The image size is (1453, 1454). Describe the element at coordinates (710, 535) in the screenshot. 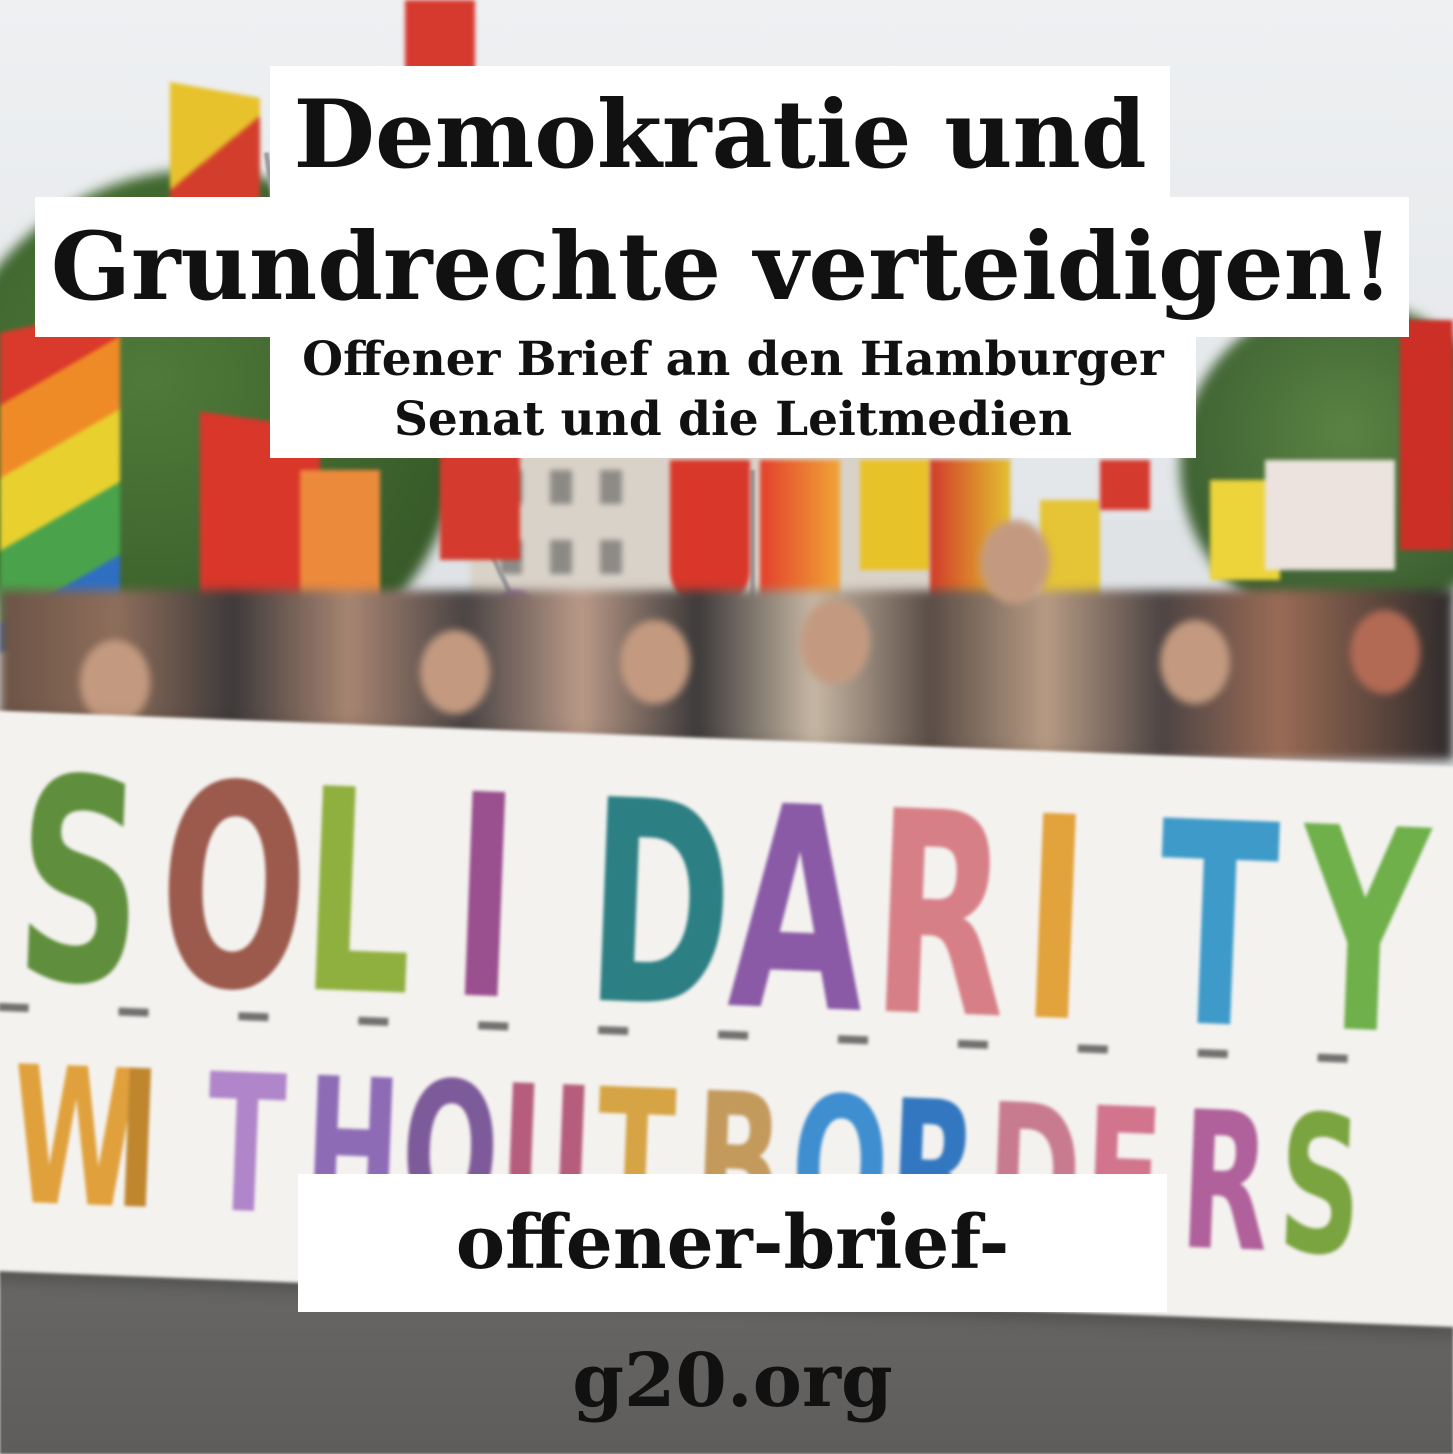

I see `red-pennant` at that location.